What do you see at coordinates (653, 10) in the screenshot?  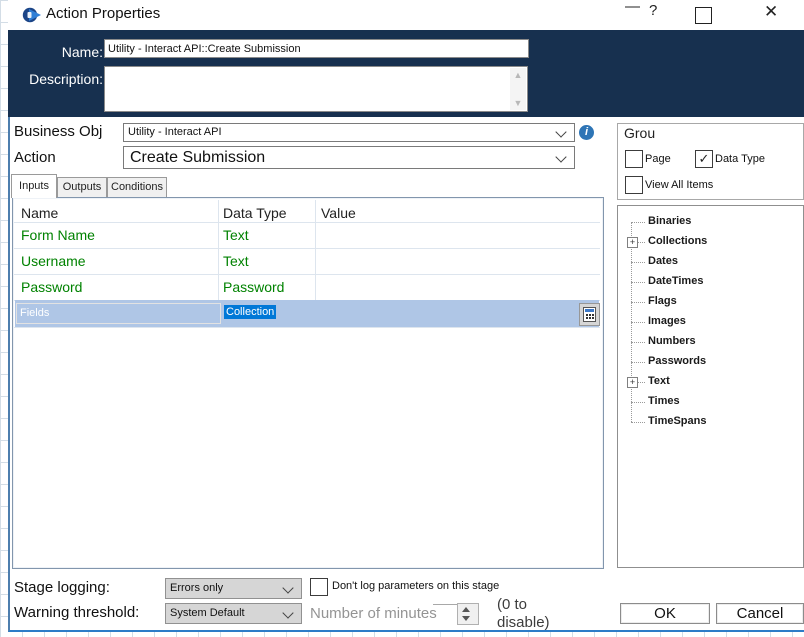 I see `help-icon: ?` at bounding box center [653, 10].